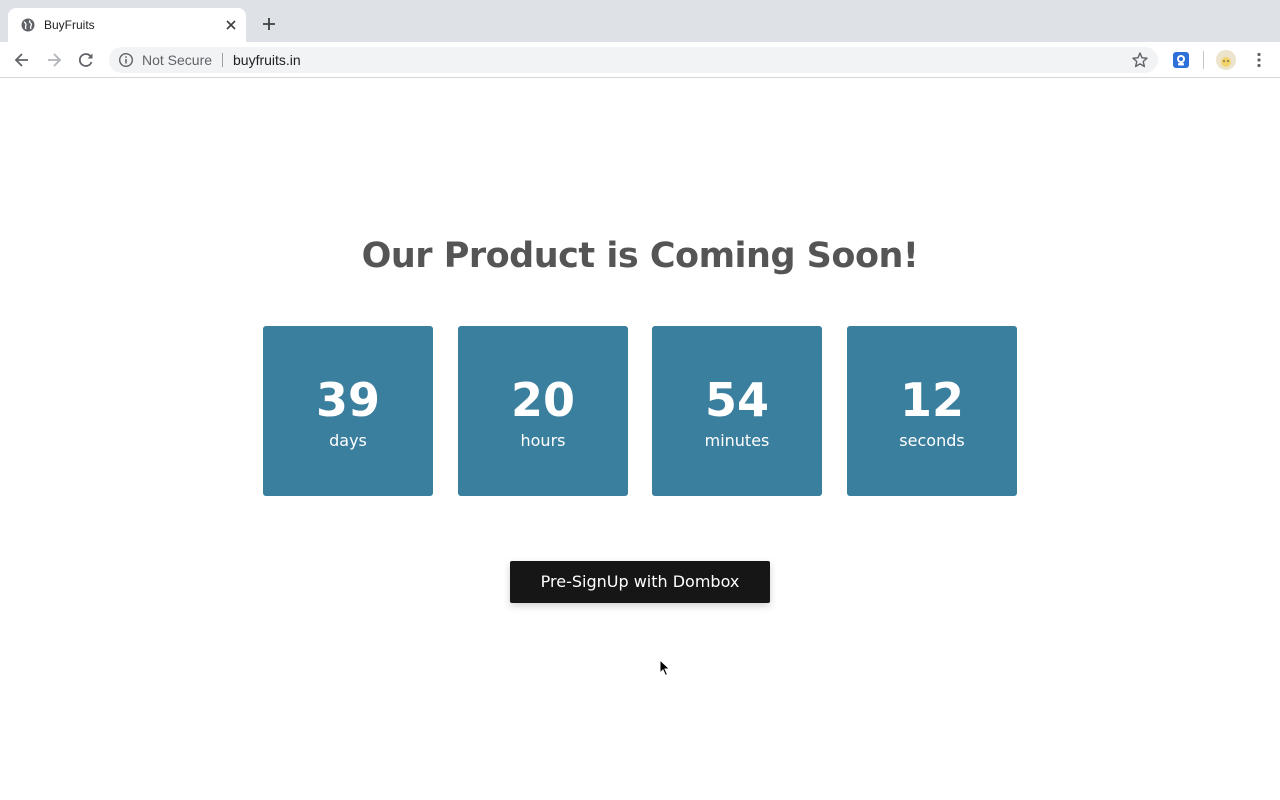  Describe the element at coordinates (1181, 60) in the screenshot. I see `extension-icon` at that location.